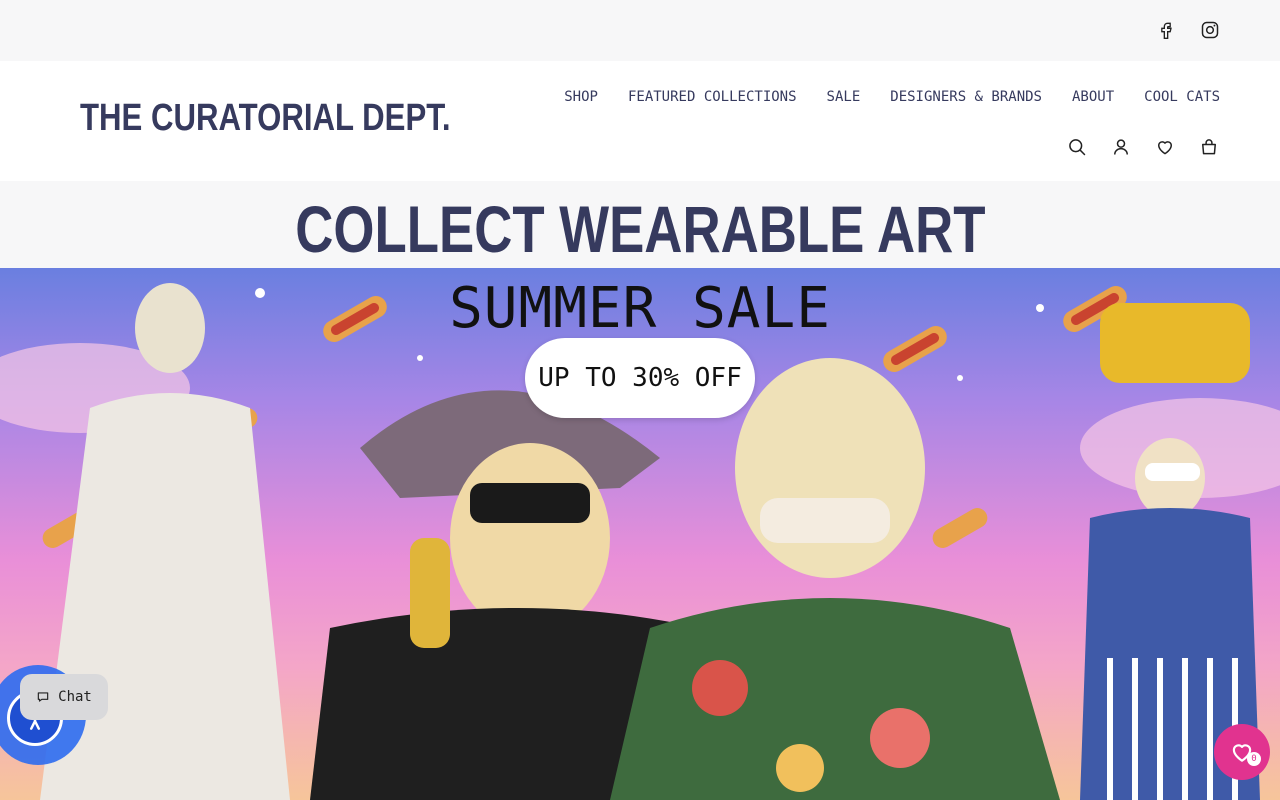 The image size is (1280, 800). Describe the element at coordinates (1254, 759) in the screenshot. I see `wishlist-count-badge: 0` at that location.